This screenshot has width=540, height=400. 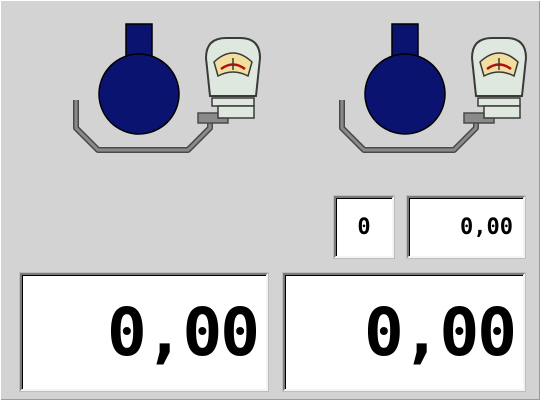 What do you see at coordinates (144, 332) in the screenshot?
I see `left-weight-display: 0,00` at bounding box center [144, 332].